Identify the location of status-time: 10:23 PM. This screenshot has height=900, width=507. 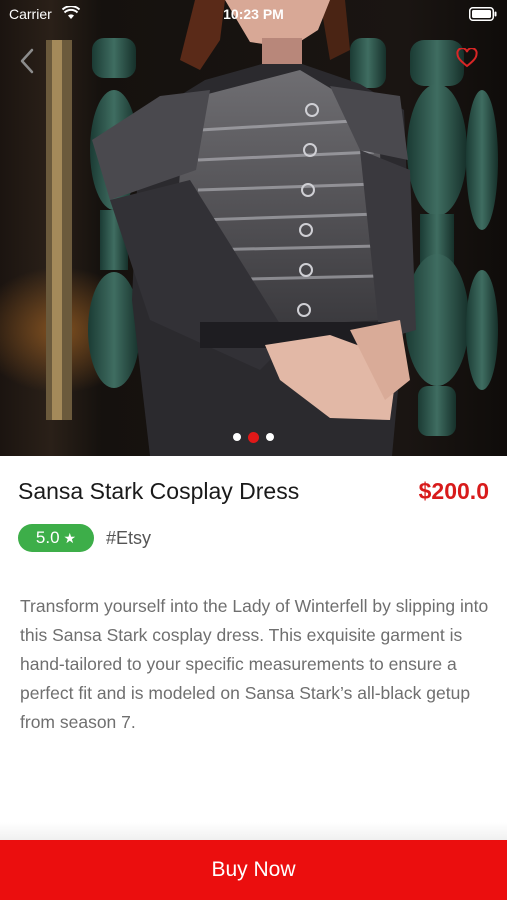
(253, 14).